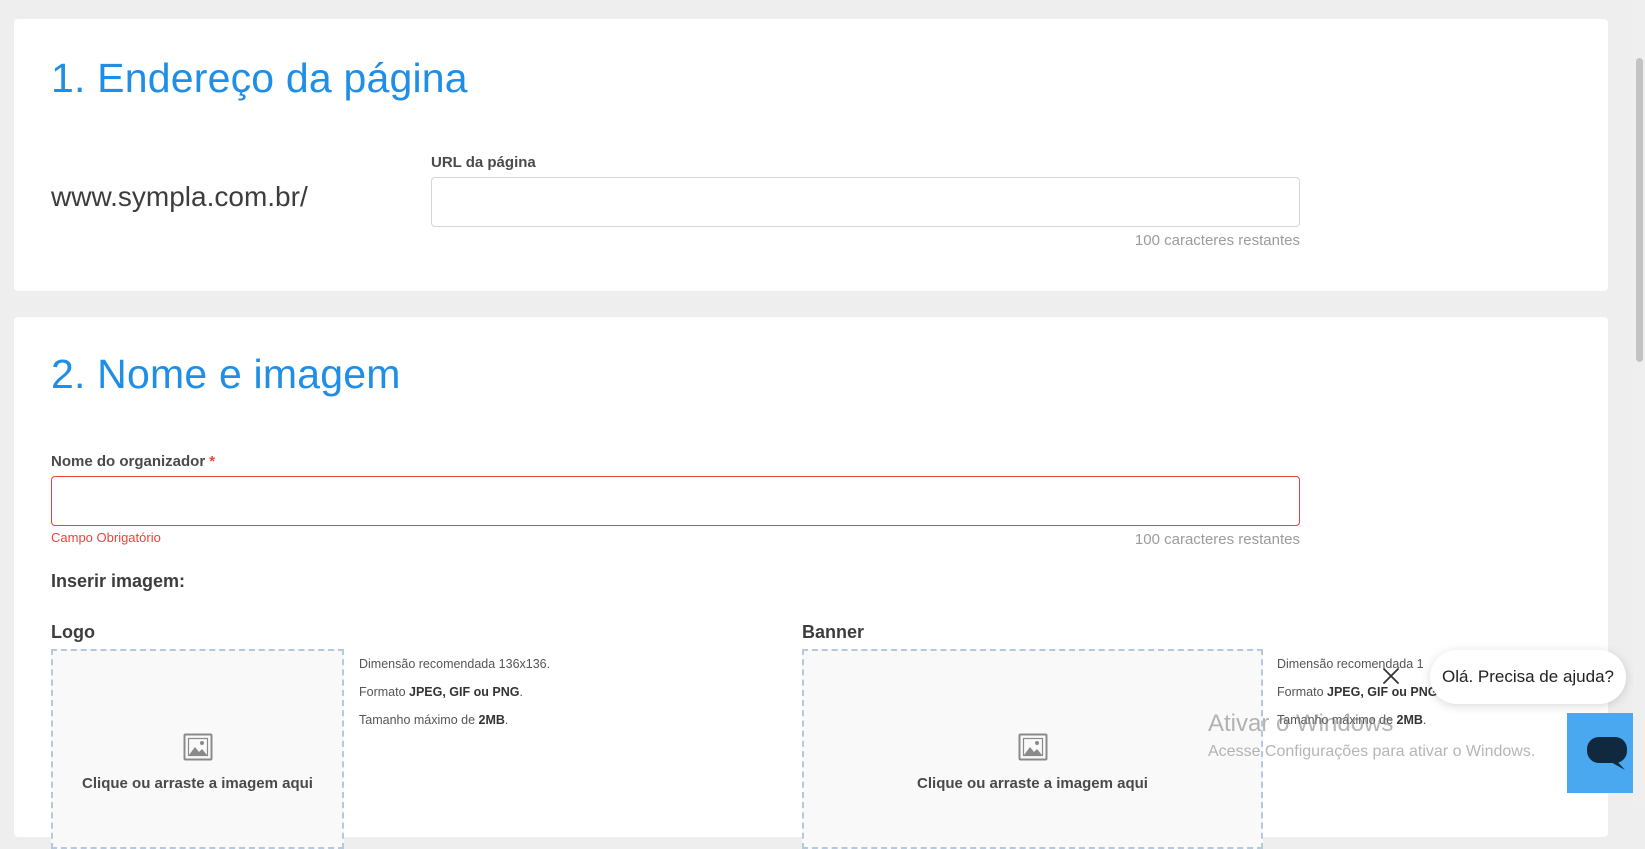  What do you see at coordinates (434, 720) in the screenshot?
I see `logo-hint-size: Tamanho máximo de 2MB.` at bounding box center [434, 720].